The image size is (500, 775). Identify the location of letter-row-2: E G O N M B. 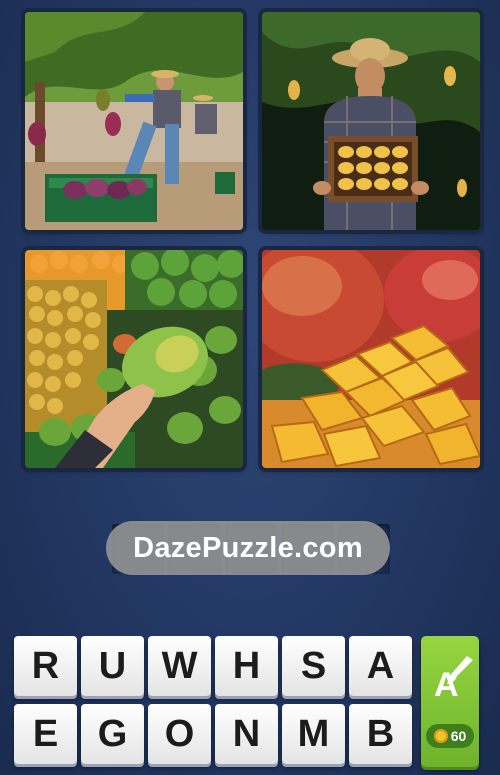
(216, 734).